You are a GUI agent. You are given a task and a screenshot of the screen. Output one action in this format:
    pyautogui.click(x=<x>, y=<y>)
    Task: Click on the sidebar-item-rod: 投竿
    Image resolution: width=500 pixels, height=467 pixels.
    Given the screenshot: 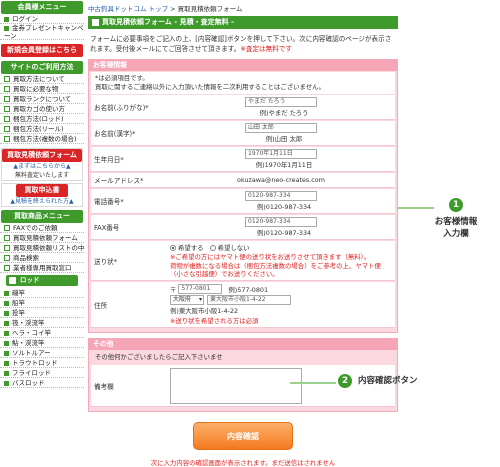 What is the action you would take?
    pyautogui.click(x=42, y=313)
    